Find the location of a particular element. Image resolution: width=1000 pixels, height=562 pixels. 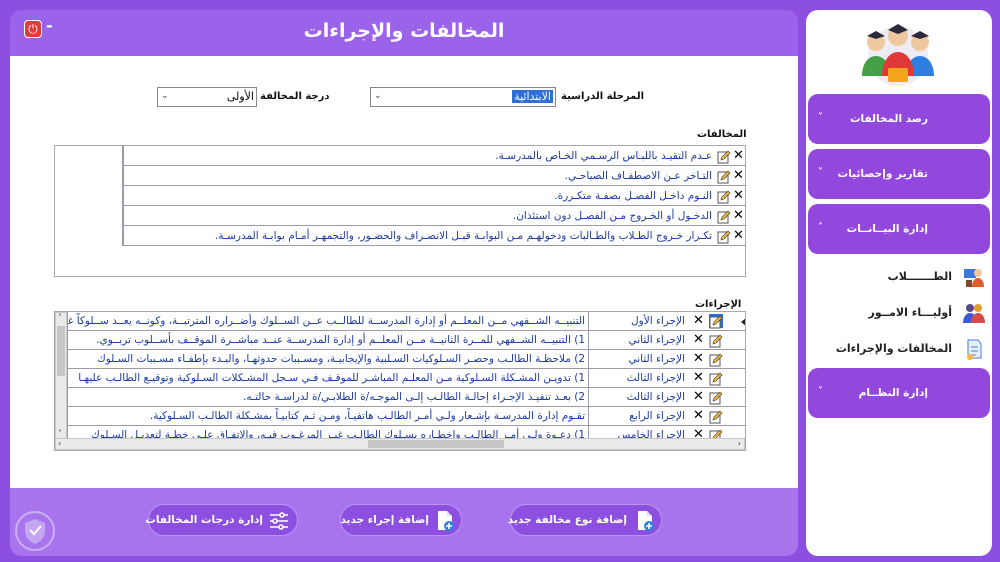

actions-vertical-scrollbar: ˄ ˅ is located at coordinates (61, 375).